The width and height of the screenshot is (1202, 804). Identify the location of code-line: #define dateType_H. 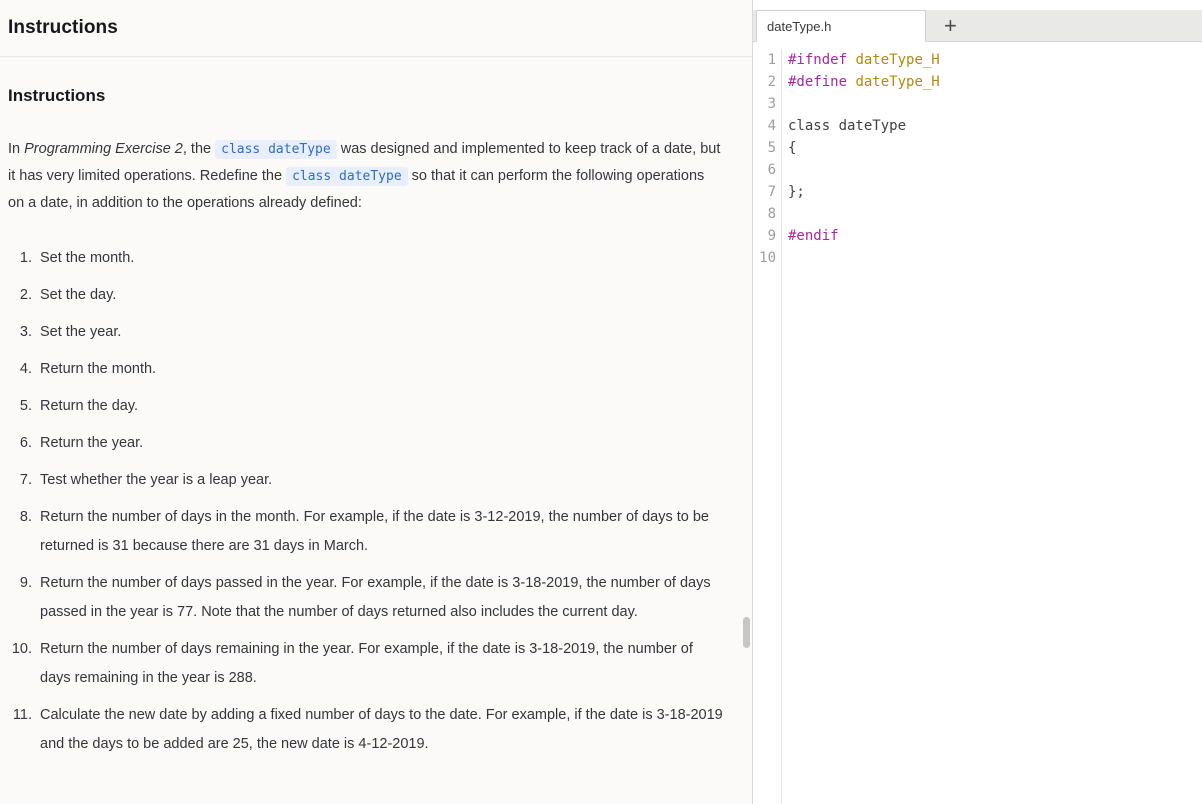
(864, 82).